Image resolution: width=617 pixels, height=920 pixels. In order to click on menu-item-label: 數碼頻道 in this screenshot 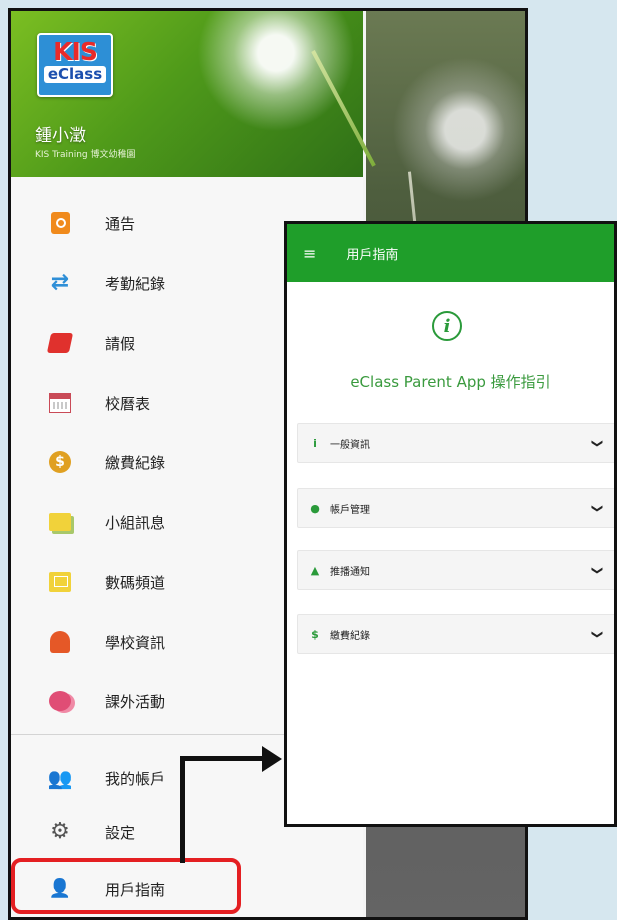, I will do `click(135, 582)`.